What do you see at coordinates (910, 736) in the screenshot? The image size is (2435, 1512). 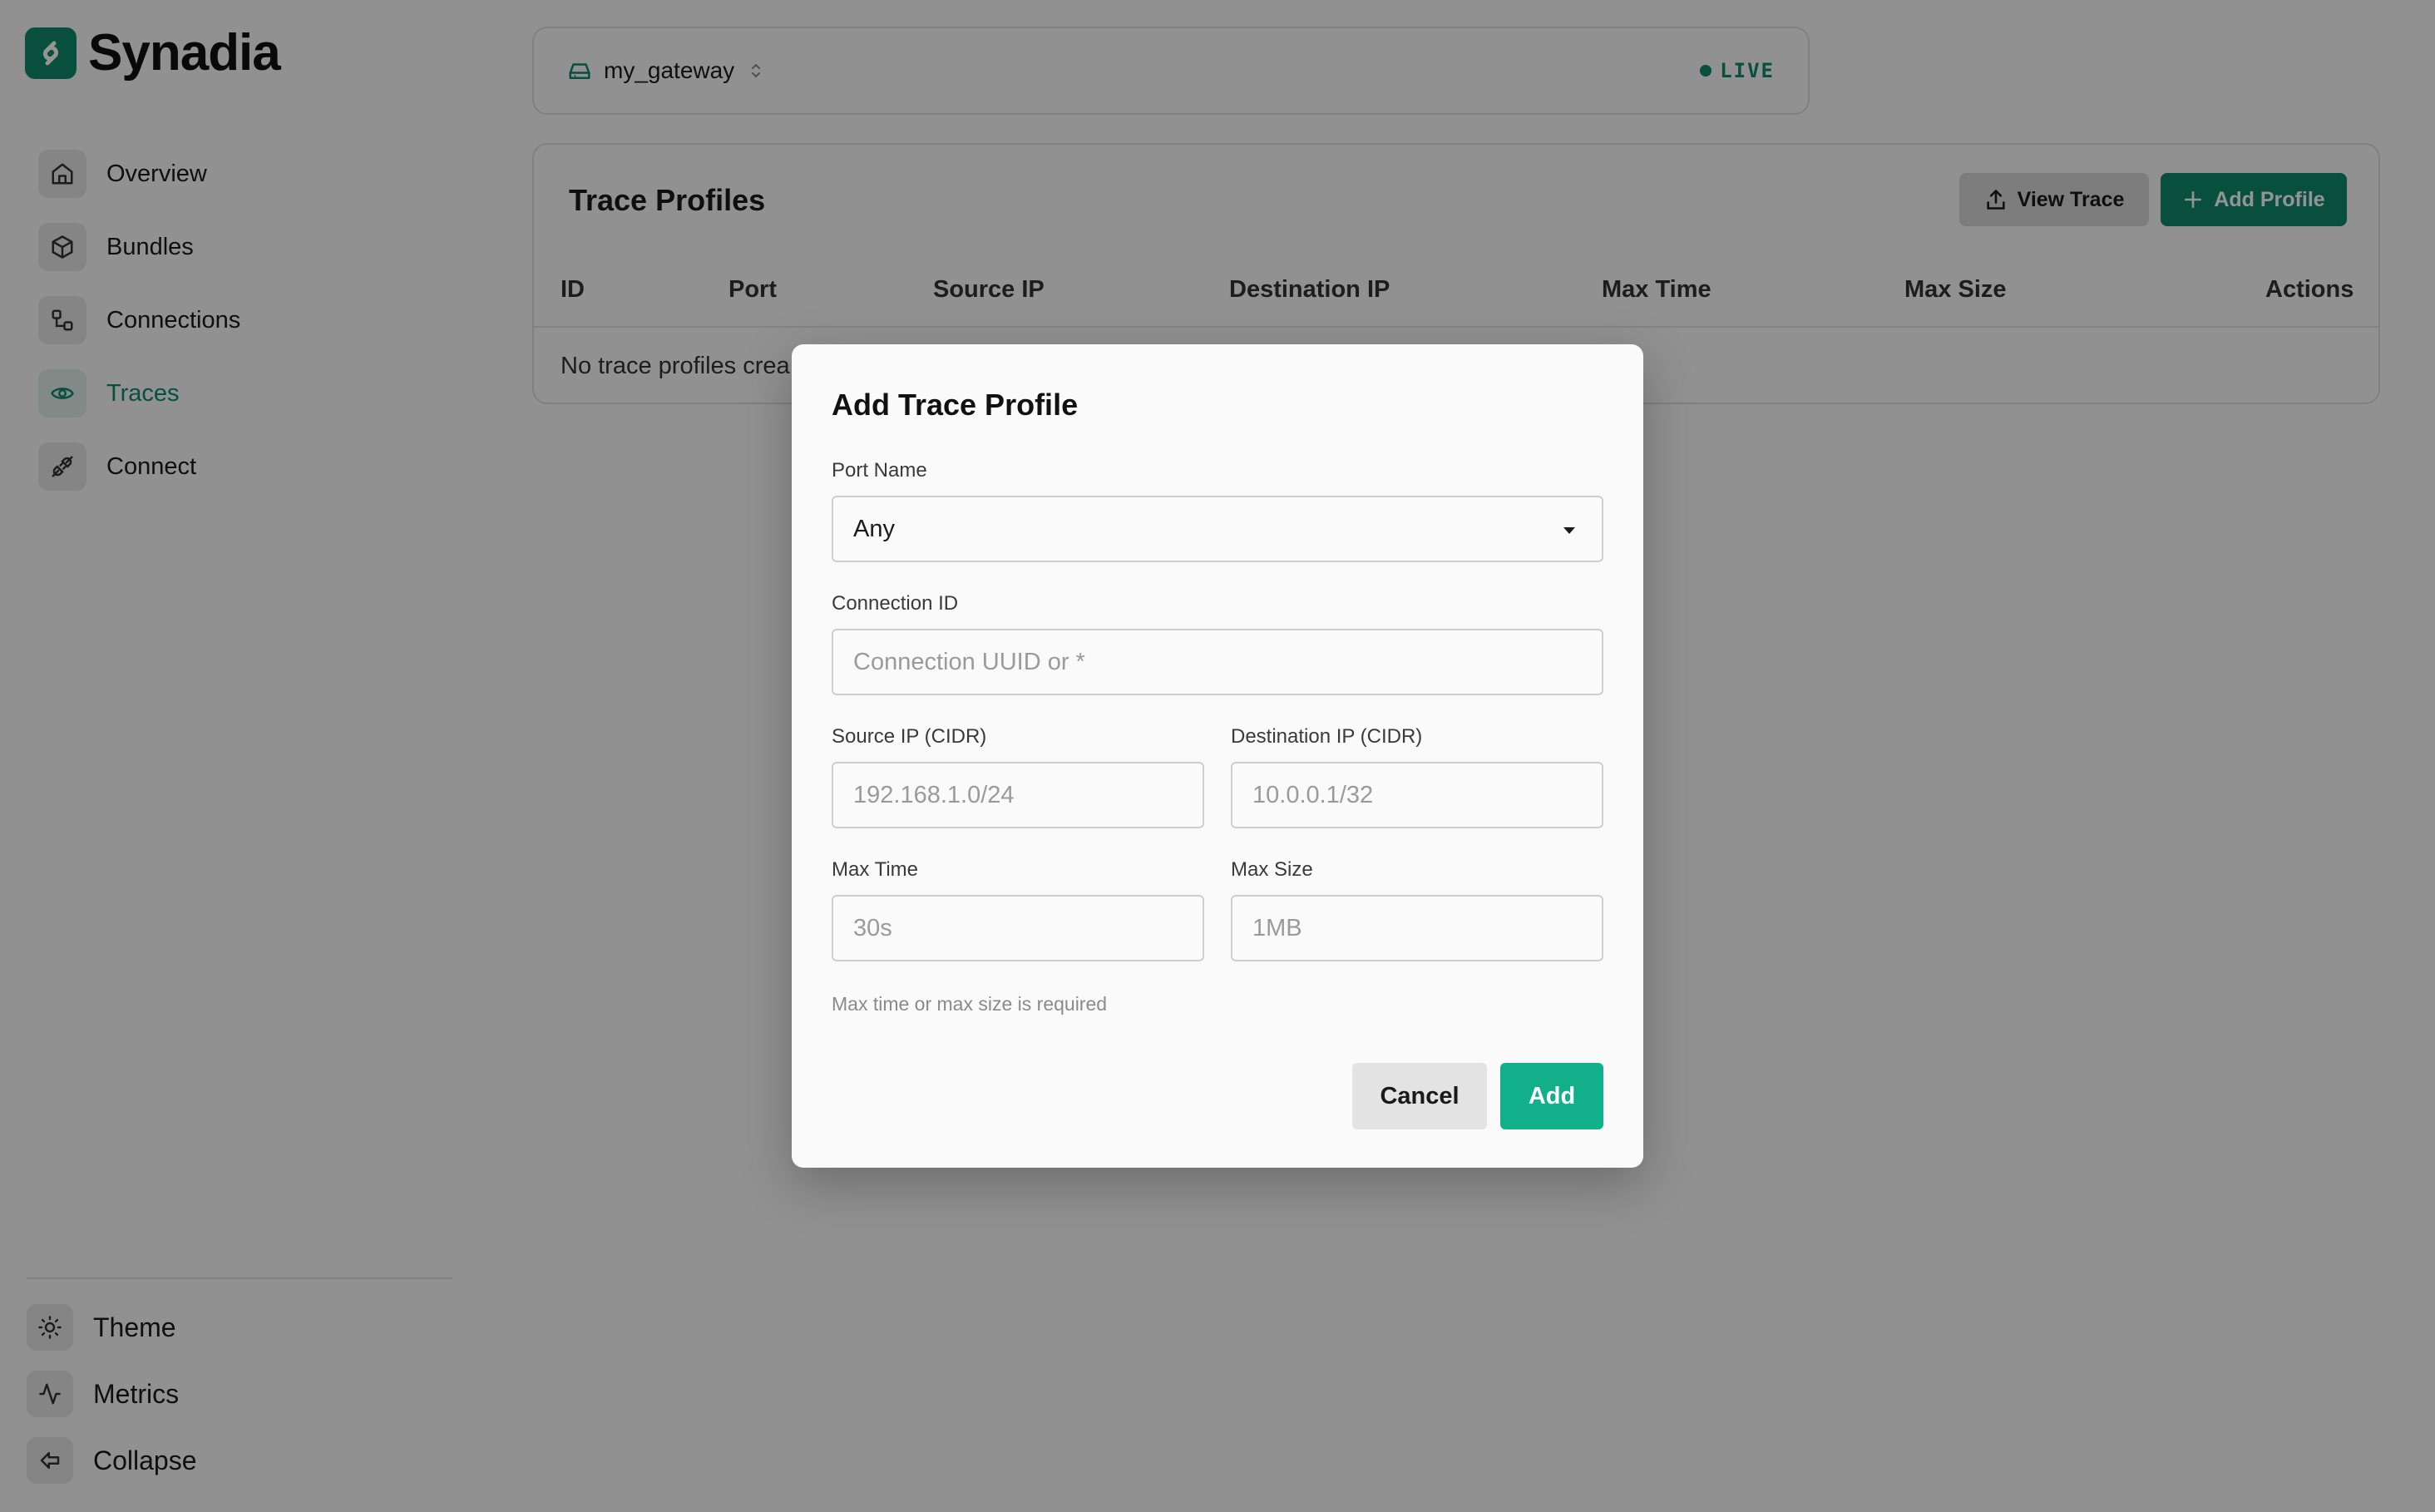 I see `source-ip-label: Source IP (CIDR)` at bounding box center [910, 736].